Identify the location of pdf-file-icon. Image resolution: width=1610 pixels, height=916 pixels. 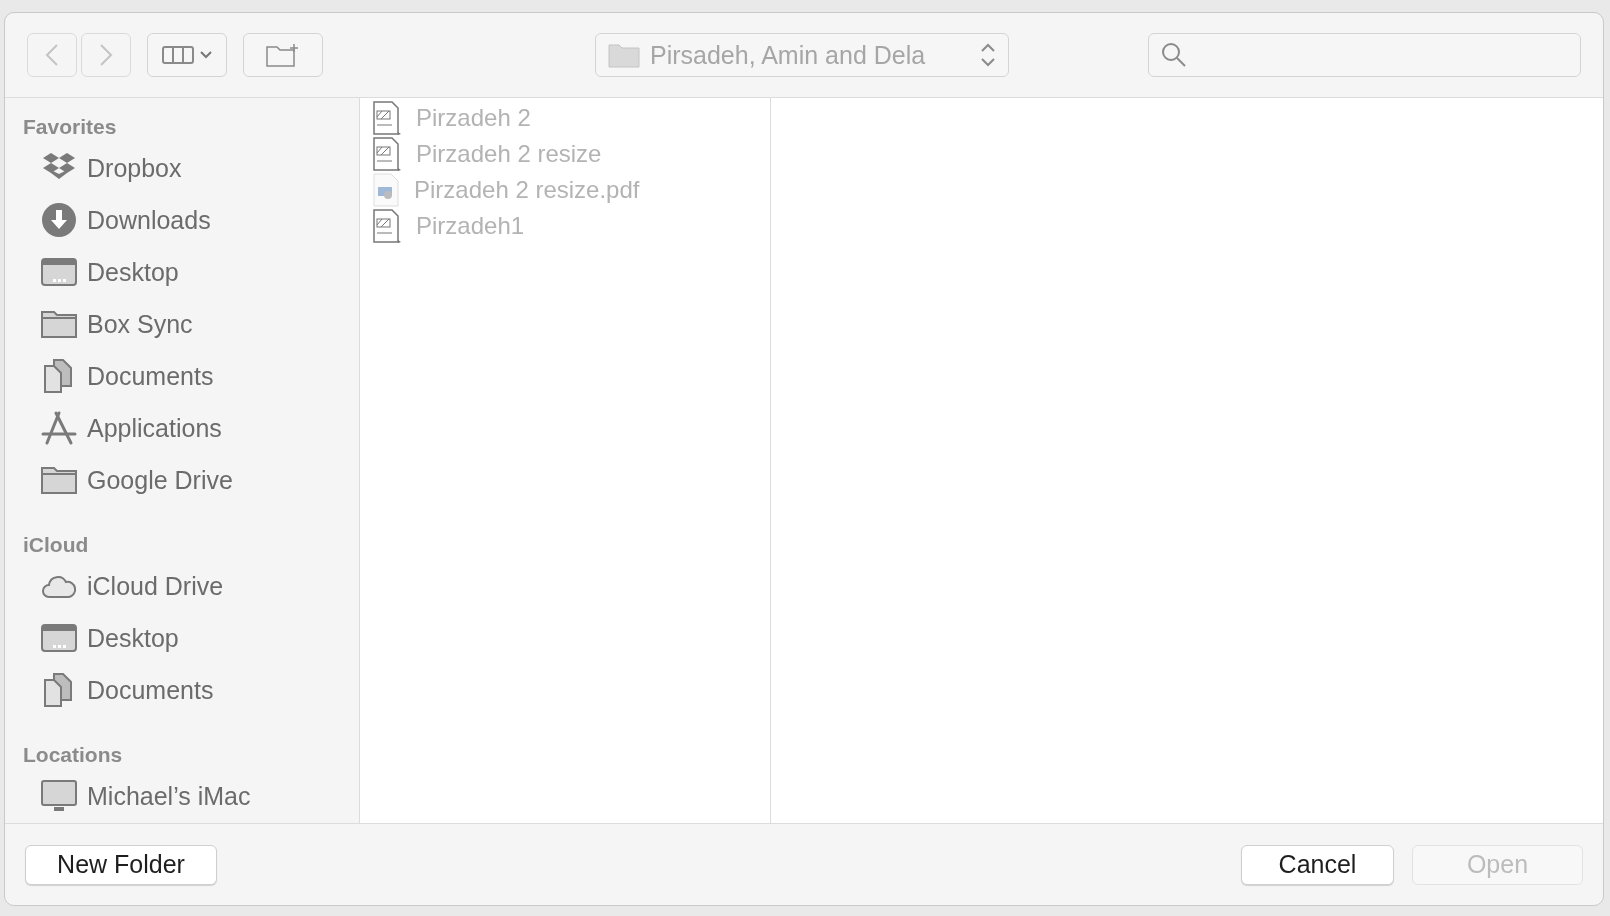
(386, 190).